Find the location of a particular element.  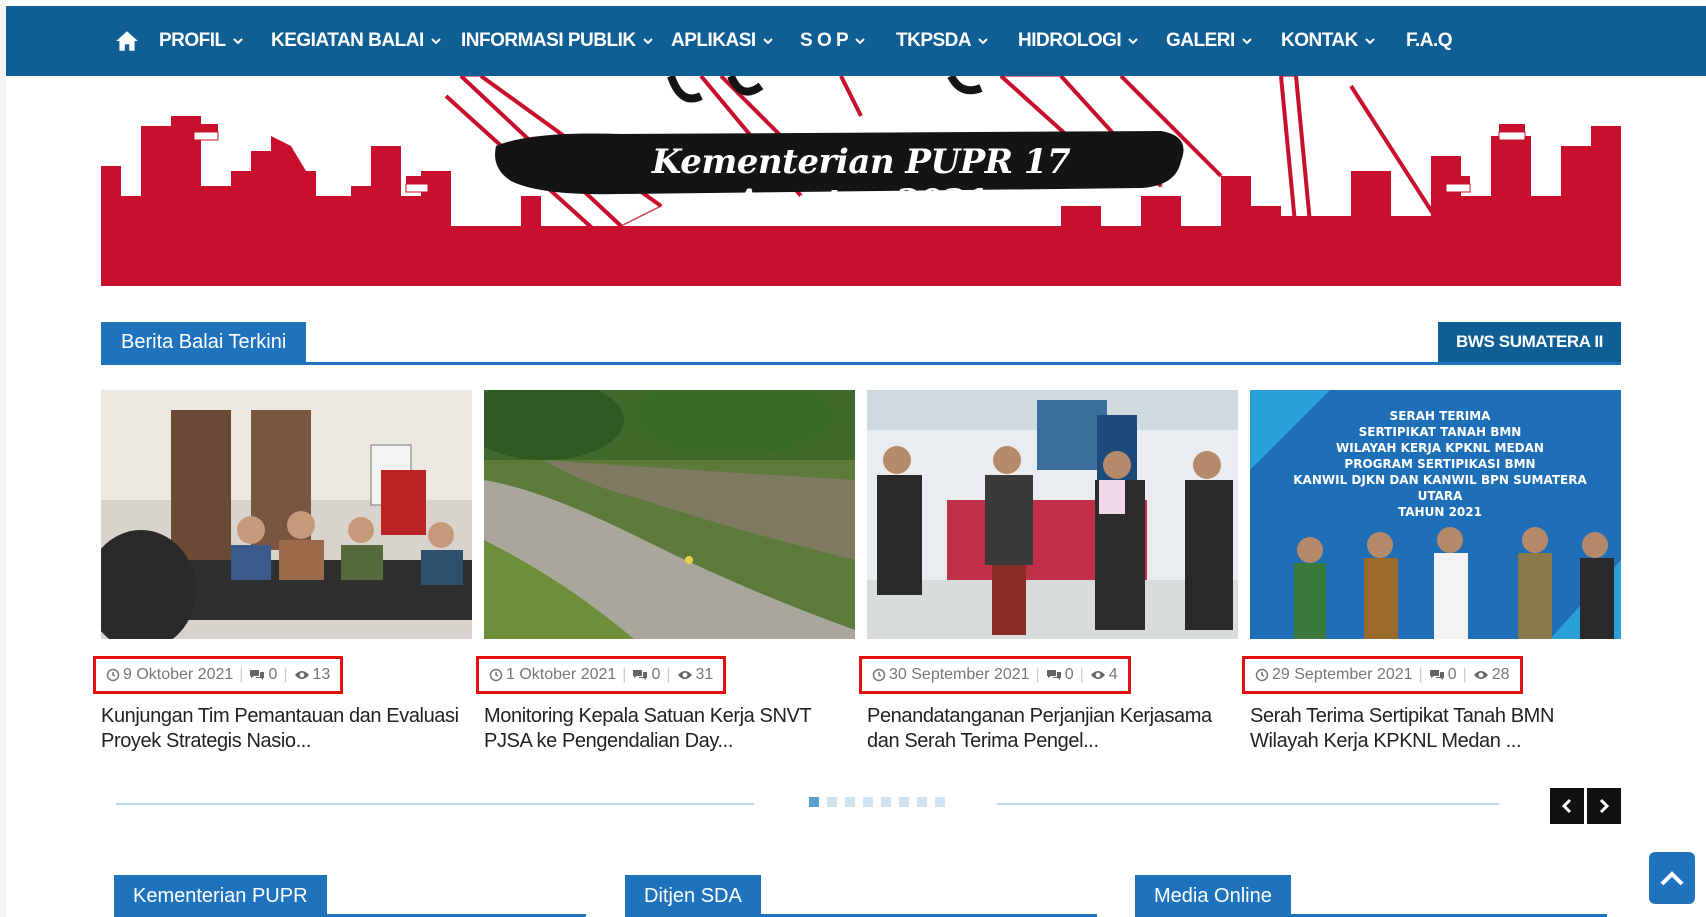

news-photo-river is located at coordinates (669, 514).